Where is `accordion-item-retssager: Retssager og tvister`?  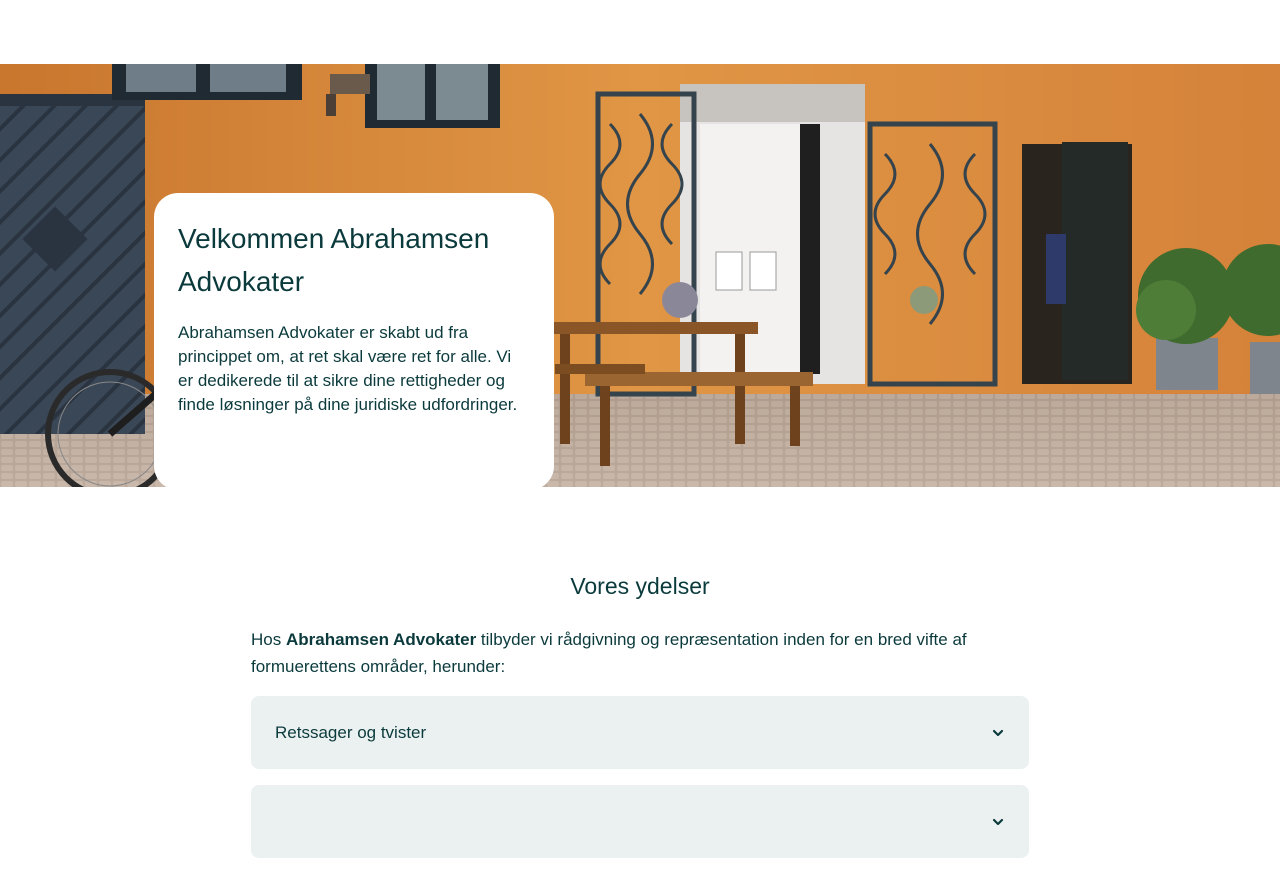 accordion-item-retssager: Retssager og tvister is located at coordinates (640, 732).